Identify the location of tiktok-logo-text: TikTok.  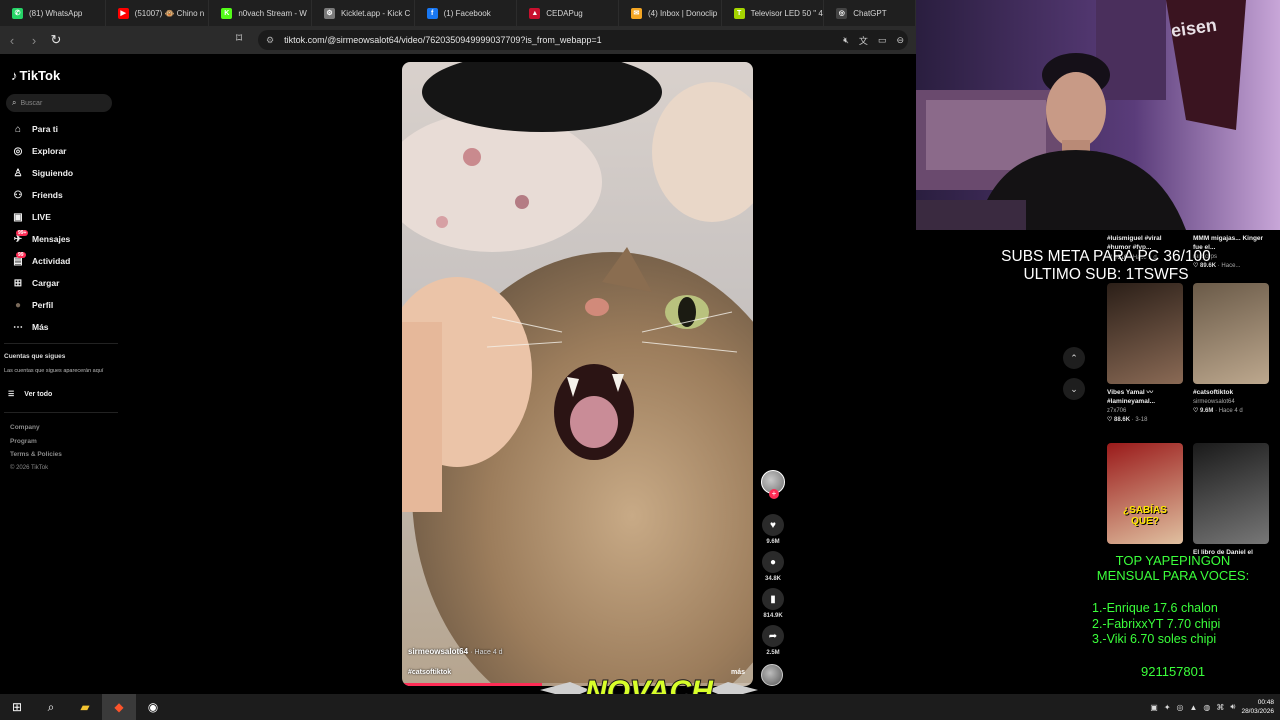
(40, 75).